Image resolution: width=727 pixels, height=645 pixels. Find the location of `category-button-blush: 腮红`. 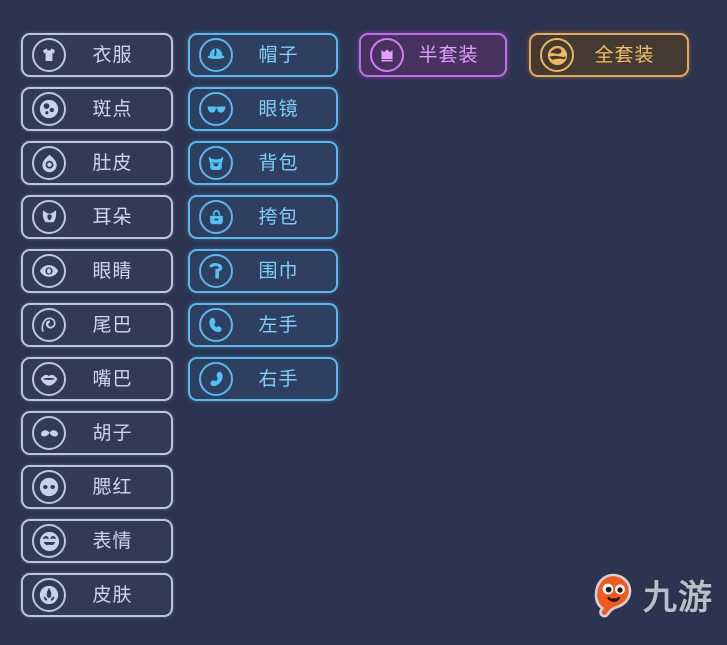

category-button-blush: 腮红 is located at coordinates (97, 487).